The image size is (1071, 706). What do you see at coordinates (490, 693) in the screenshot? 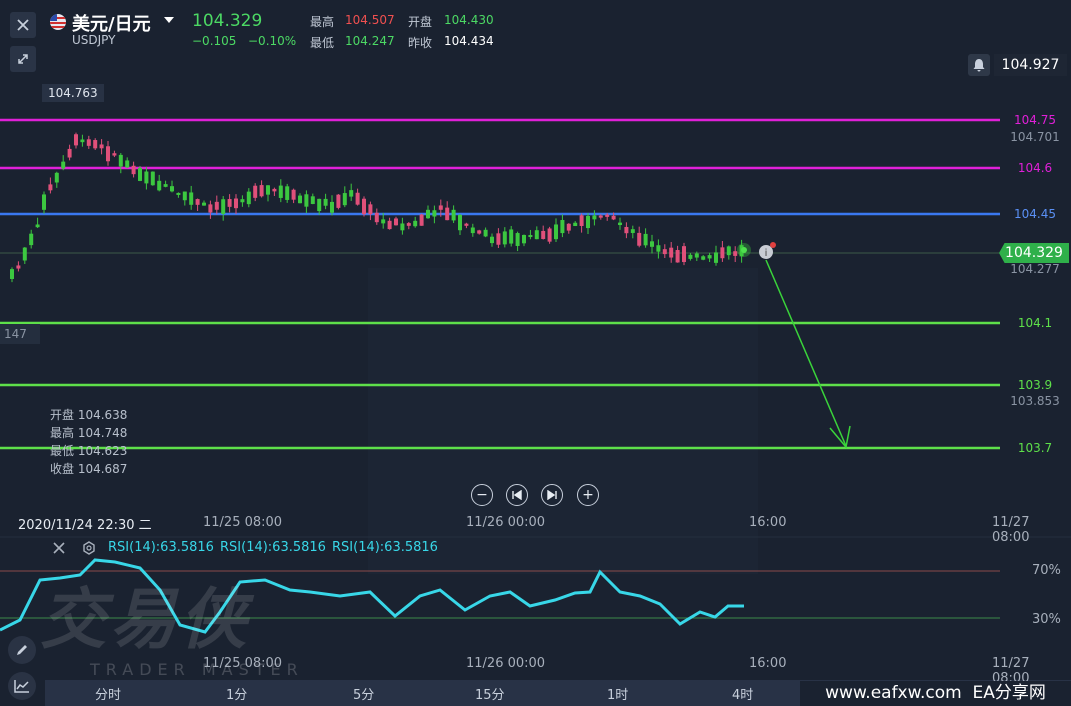
I see `timeframe-tab: 15分` at bounding box center [490, 693].